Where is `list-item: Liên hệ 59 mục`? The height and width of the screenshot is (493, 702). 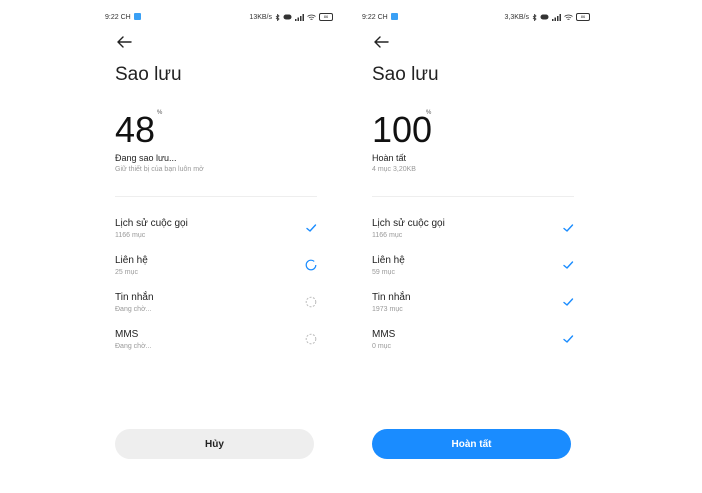
list-item: Liên hệ 59 mục is located at coordinates (473, 270).